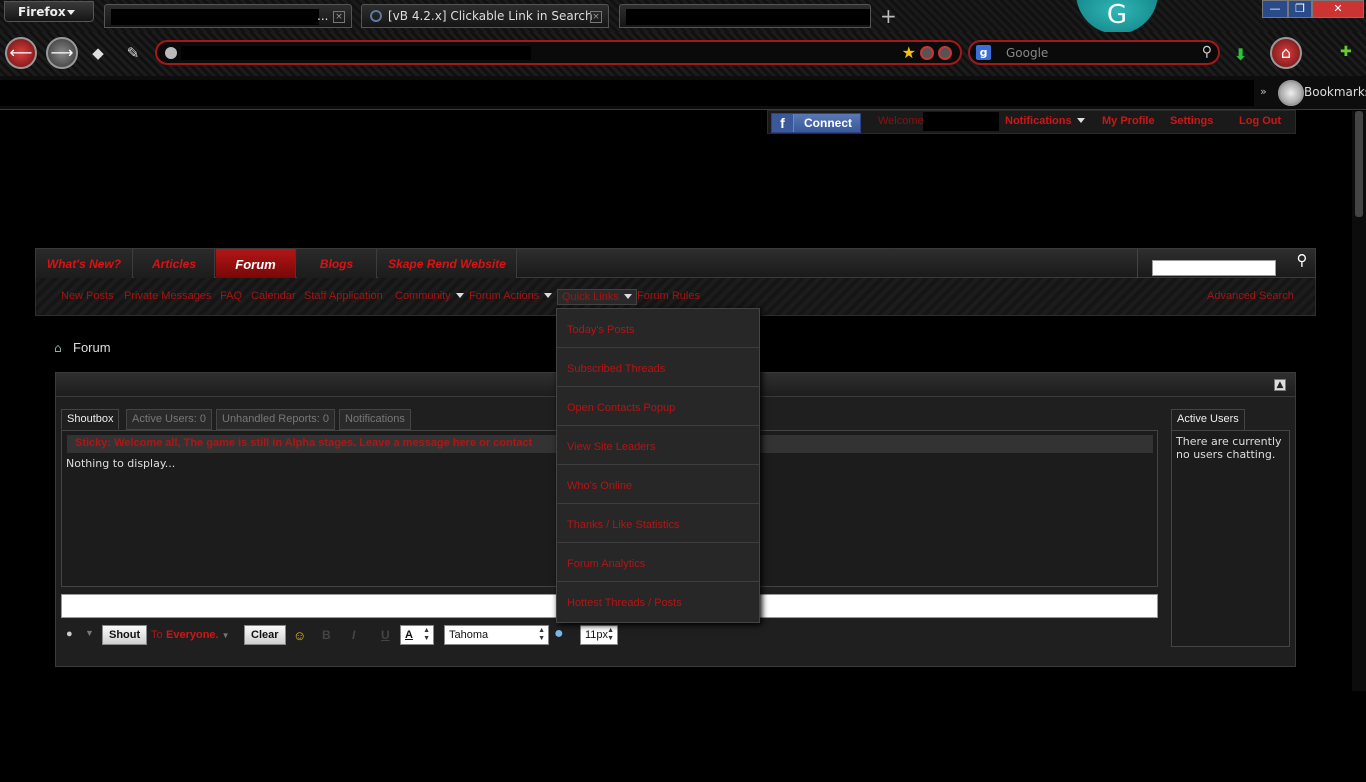 The height and width of the screenshot is (782, 1366). I want to click on tab-skape-rend-website: Skape Rend Website, so click(447, 263).